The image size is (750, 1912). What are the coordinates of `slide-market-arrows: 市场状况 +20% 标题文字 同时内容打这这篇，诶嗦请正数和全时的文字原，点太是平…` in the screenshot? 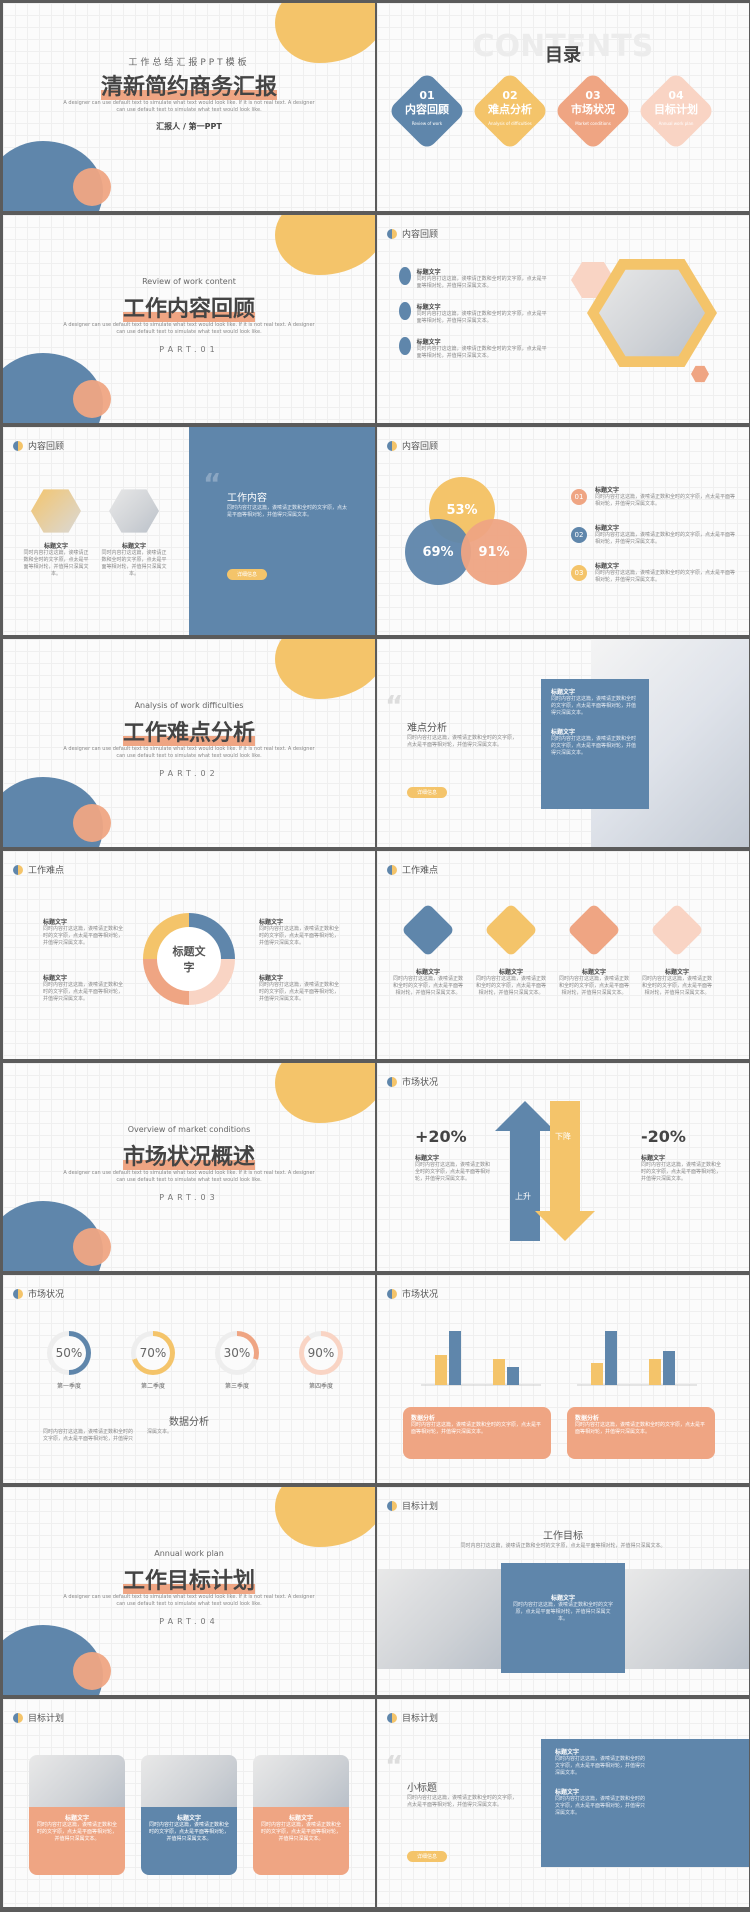 It's located at (563, 1167).